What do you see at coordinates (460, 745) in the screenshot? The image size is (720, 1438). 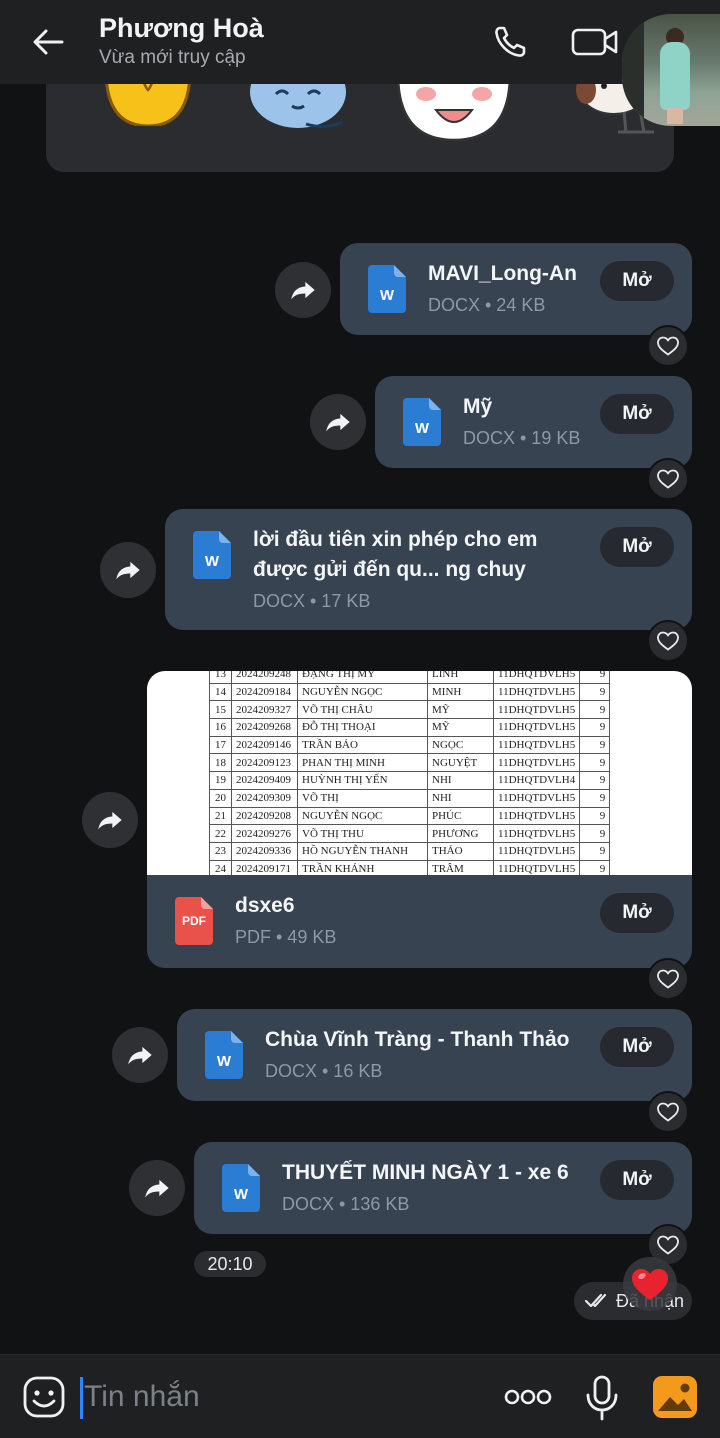 I see `preview-table-cell: NGỌC` at bounding box center [460, 745].